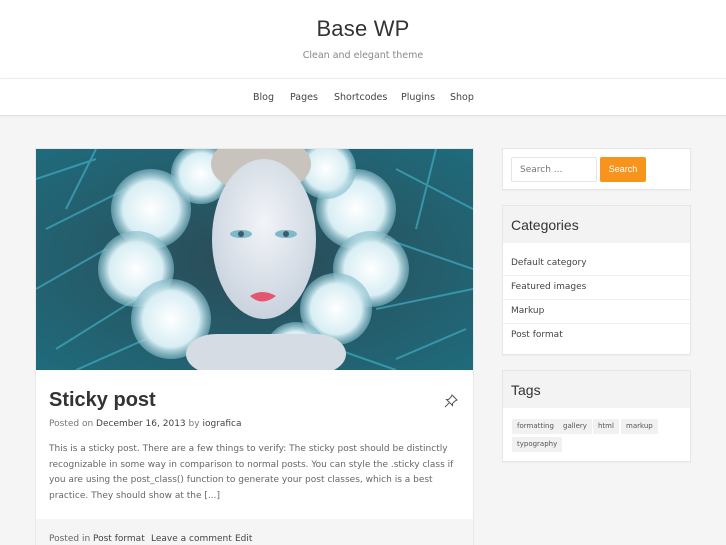 The width and height of the screenshot is (726, 545). What do you see at coordinates (606, 426) in the screenshot?
I see `tag-link: html` at bounding box center [606, 426].